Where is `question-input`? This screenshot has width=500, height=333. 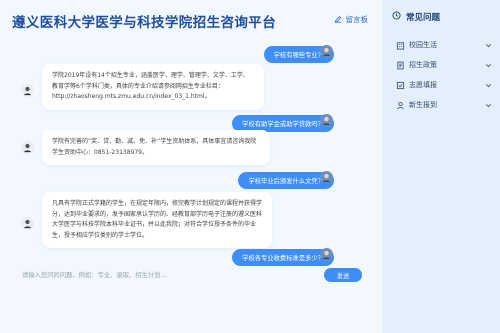
question-input is located at coordinates (168, 275).